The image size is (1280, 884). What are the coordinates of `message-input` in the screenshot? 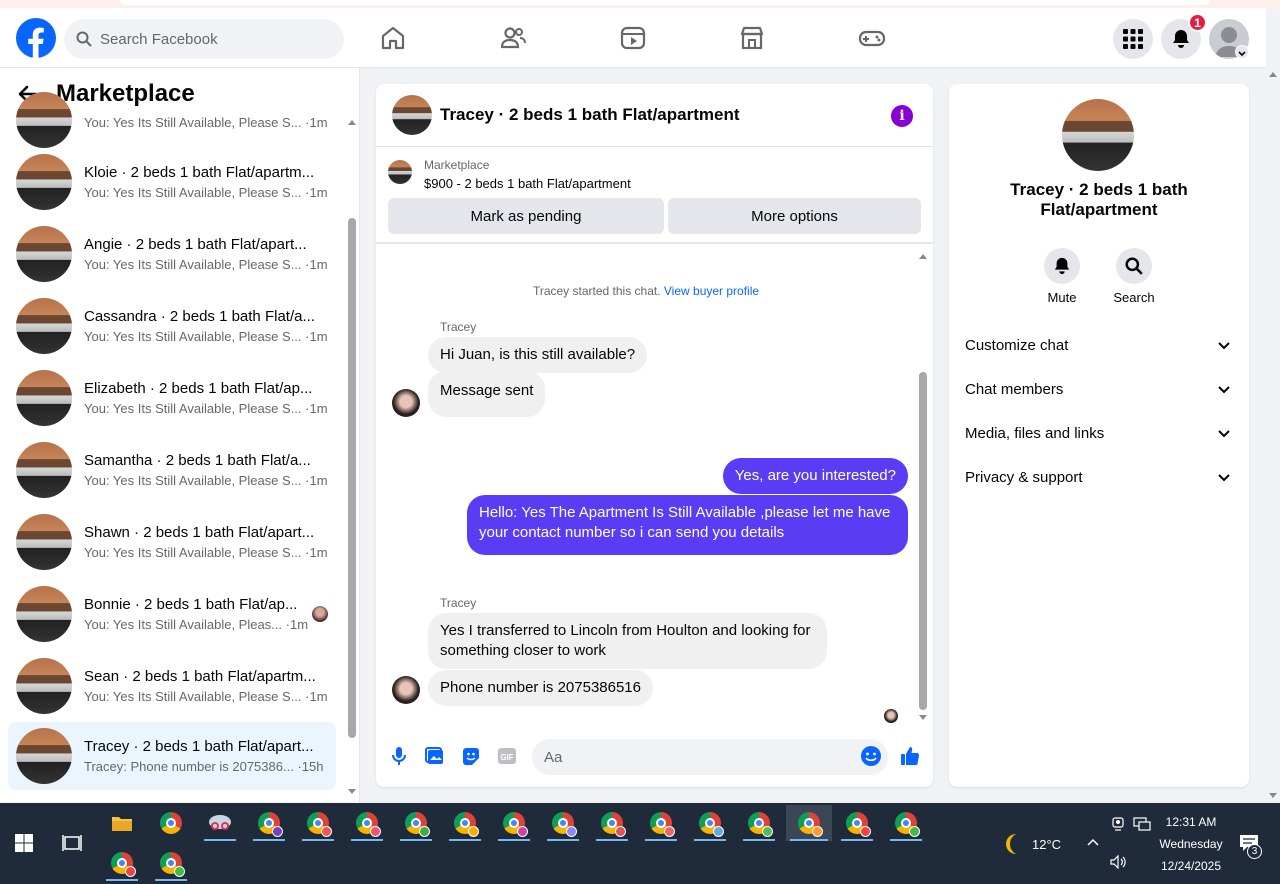 It's located at (710, 757).